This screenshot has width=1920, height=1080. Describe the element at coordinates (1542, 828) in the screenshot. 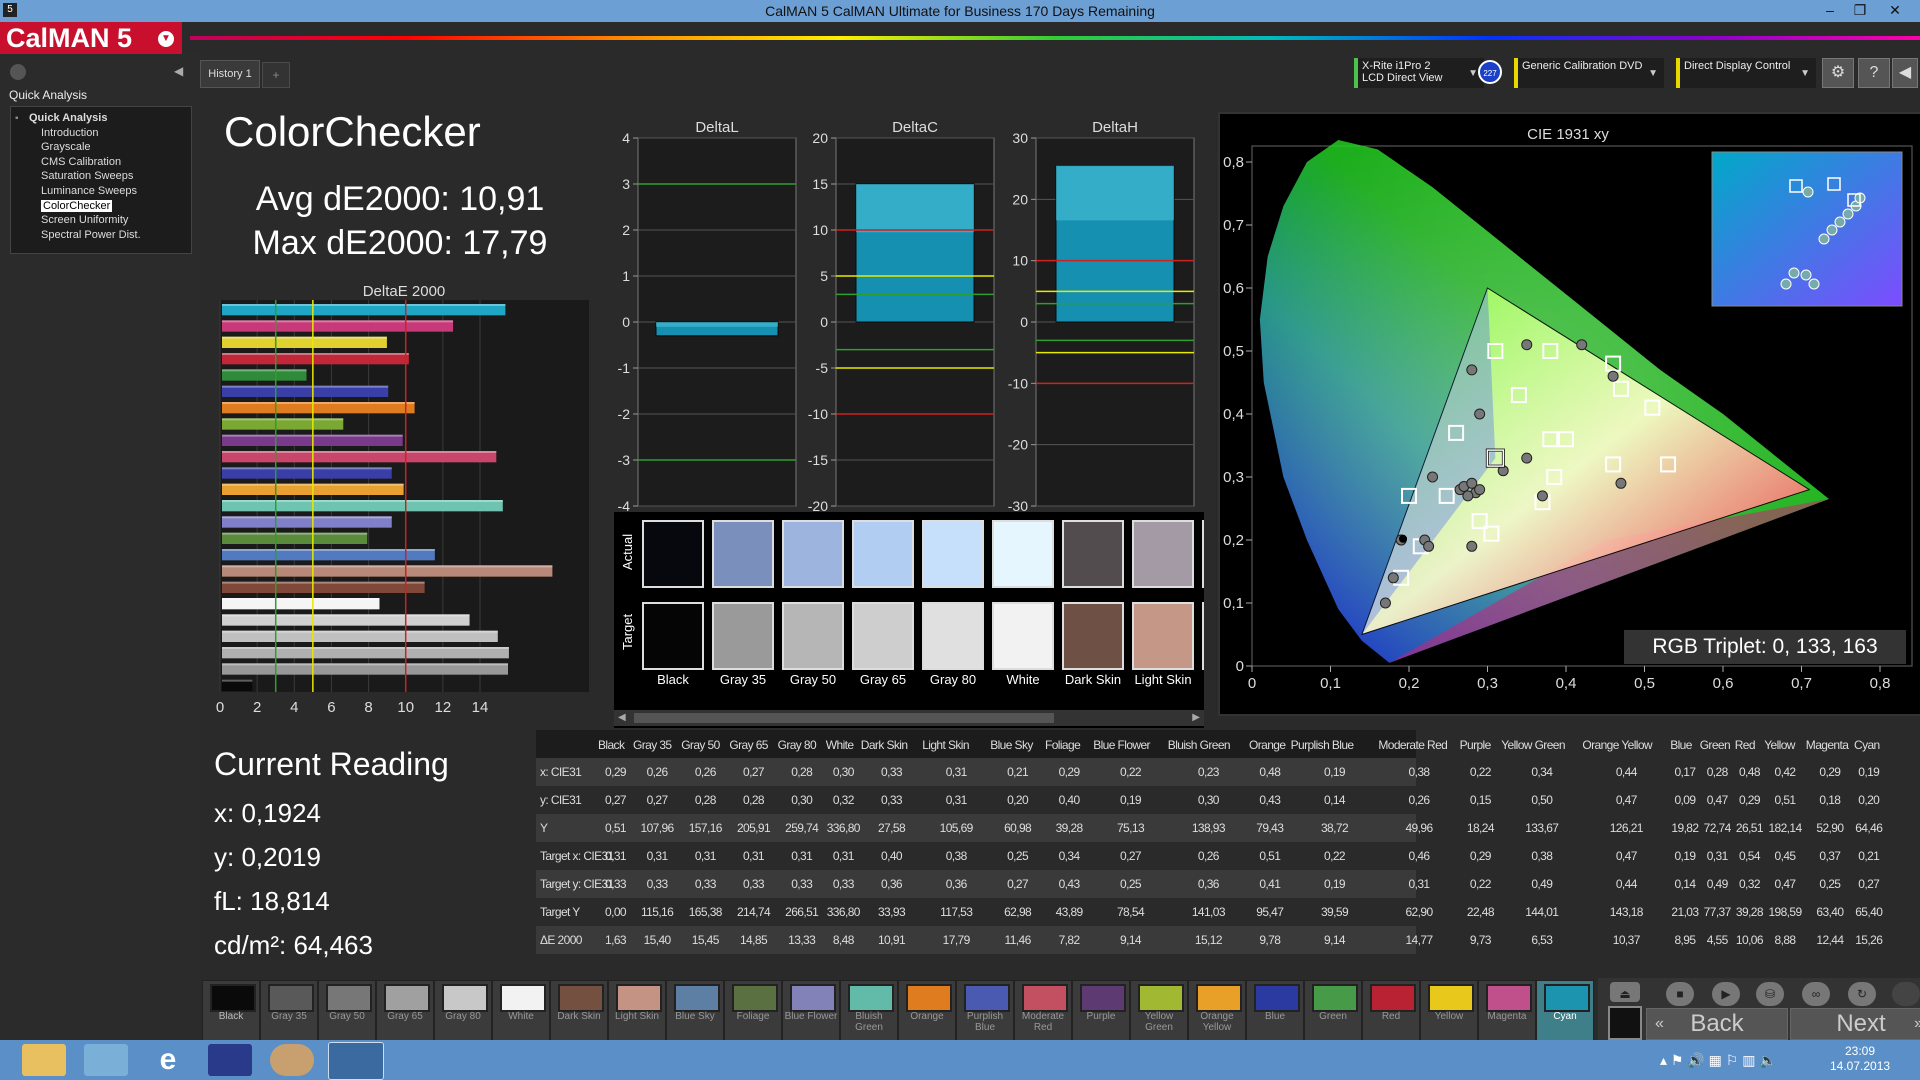

I see `table-cell: 133,67` at that location.